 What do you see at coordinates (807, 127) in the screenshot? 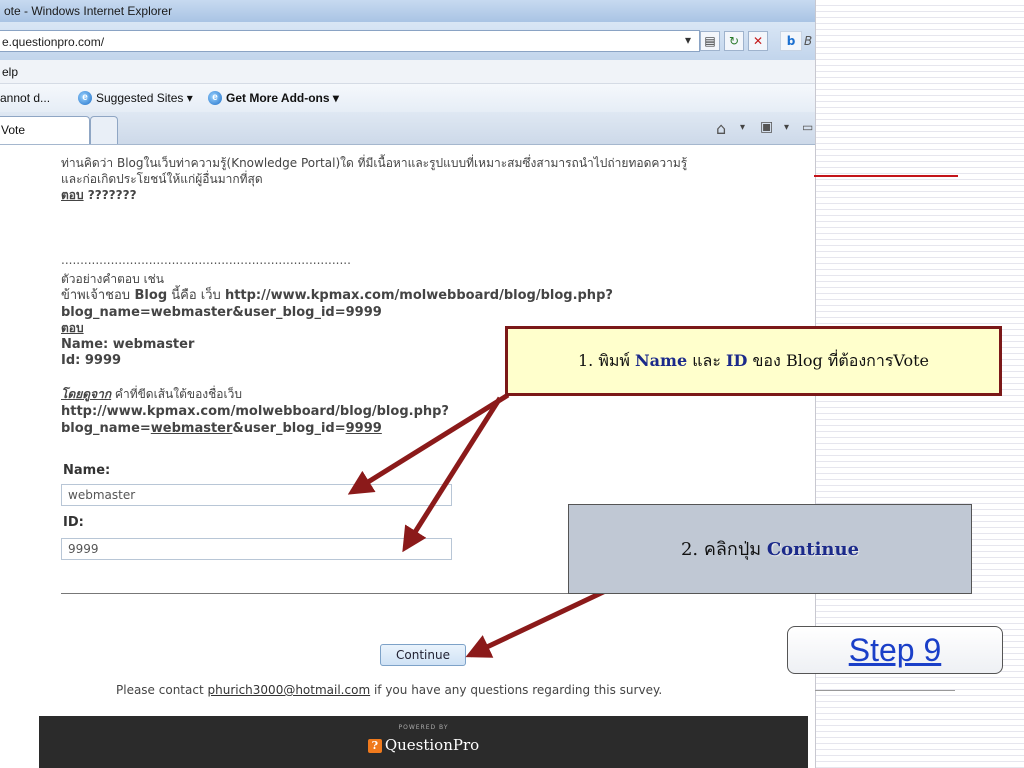
I see `print-icon: ▭` at bounding box center [807, 127].